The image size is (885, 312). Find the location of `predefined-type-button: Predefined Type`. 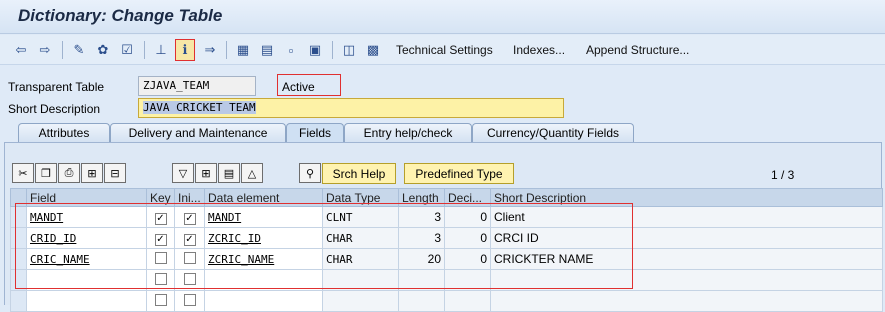

predefined-type-button: Predefined Type is located at coordinates (459, 173).